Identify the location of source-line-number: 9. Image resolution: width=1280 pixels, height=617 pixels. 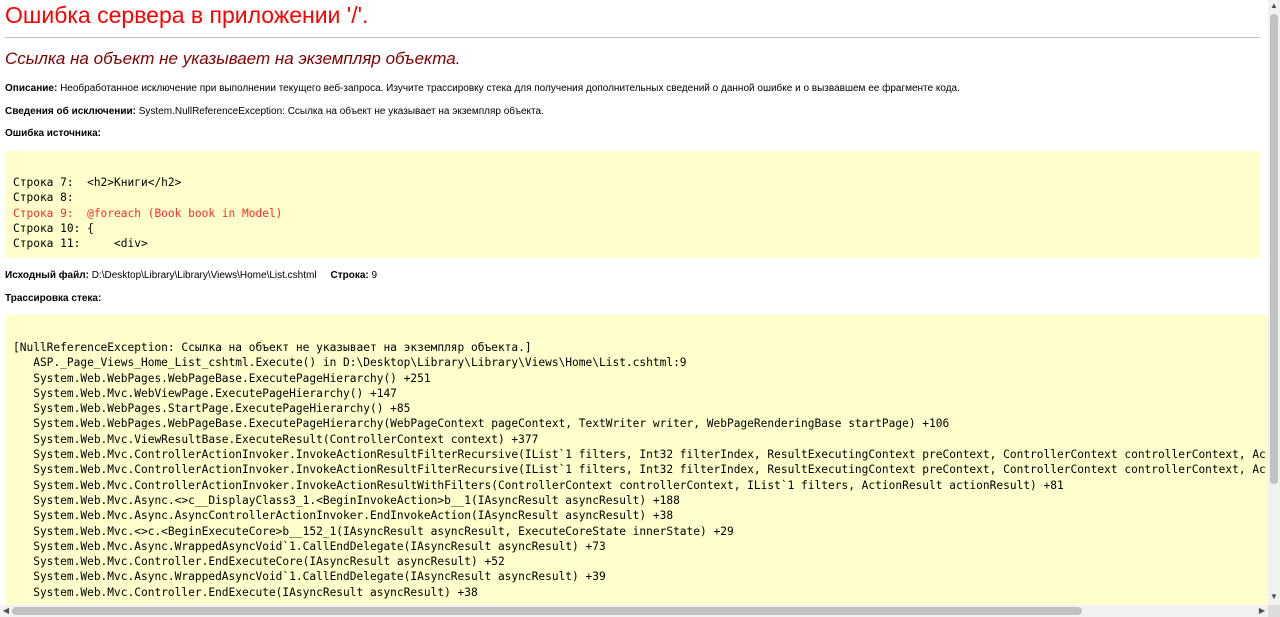
(374, 275).